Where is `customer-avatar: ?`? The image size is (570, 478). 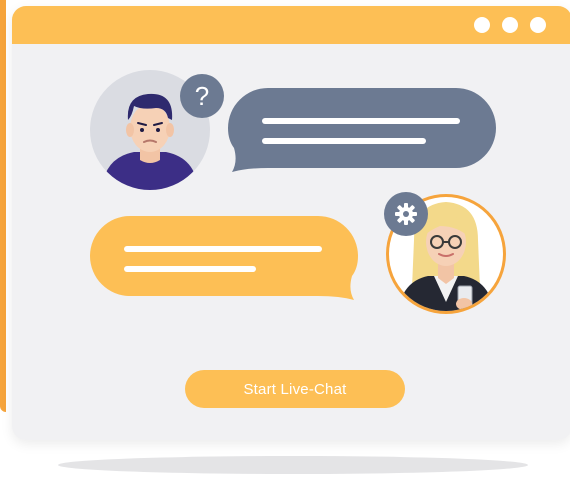
customer-avatar: ? is located at coordinates (157, 130).